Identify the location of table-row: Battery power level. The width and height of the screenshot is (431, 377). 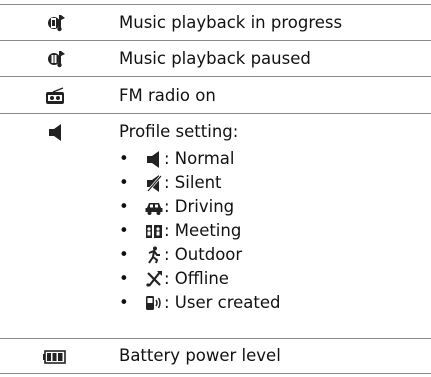
(215, 356).